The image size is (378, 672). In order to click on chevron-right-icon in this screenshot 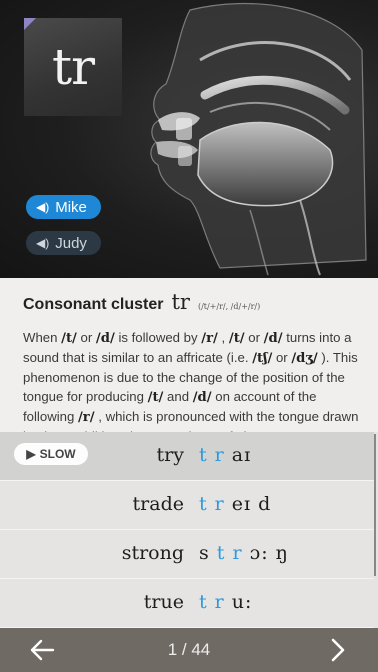, I will do `click(338, 650)`.